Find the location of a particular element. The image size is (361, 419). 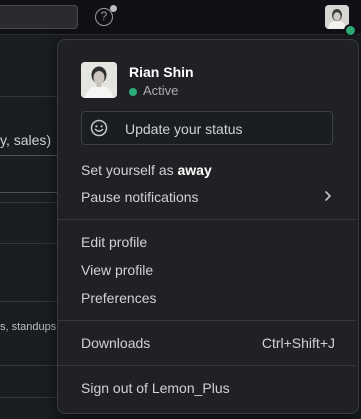

downloads-item: Downloads is located at coordinates (115, 343).